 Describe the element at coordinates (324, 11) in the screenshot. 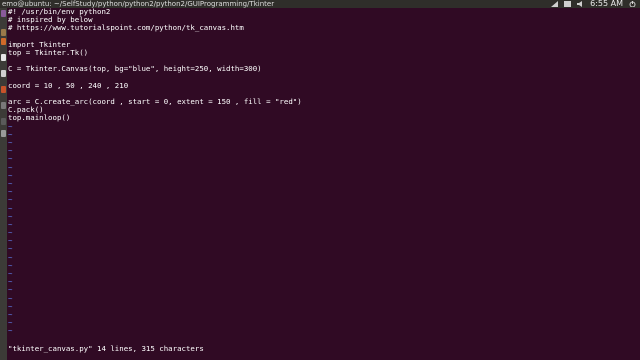

I see `code-line: #! /usr/bin/env python2` at that location.